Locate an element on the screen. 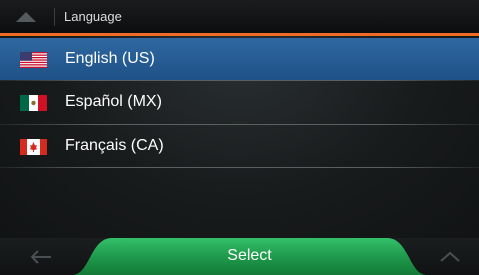 The width and height of the screenshot is (479, 275). scroll-up-button is located at coordinates (449, 256).